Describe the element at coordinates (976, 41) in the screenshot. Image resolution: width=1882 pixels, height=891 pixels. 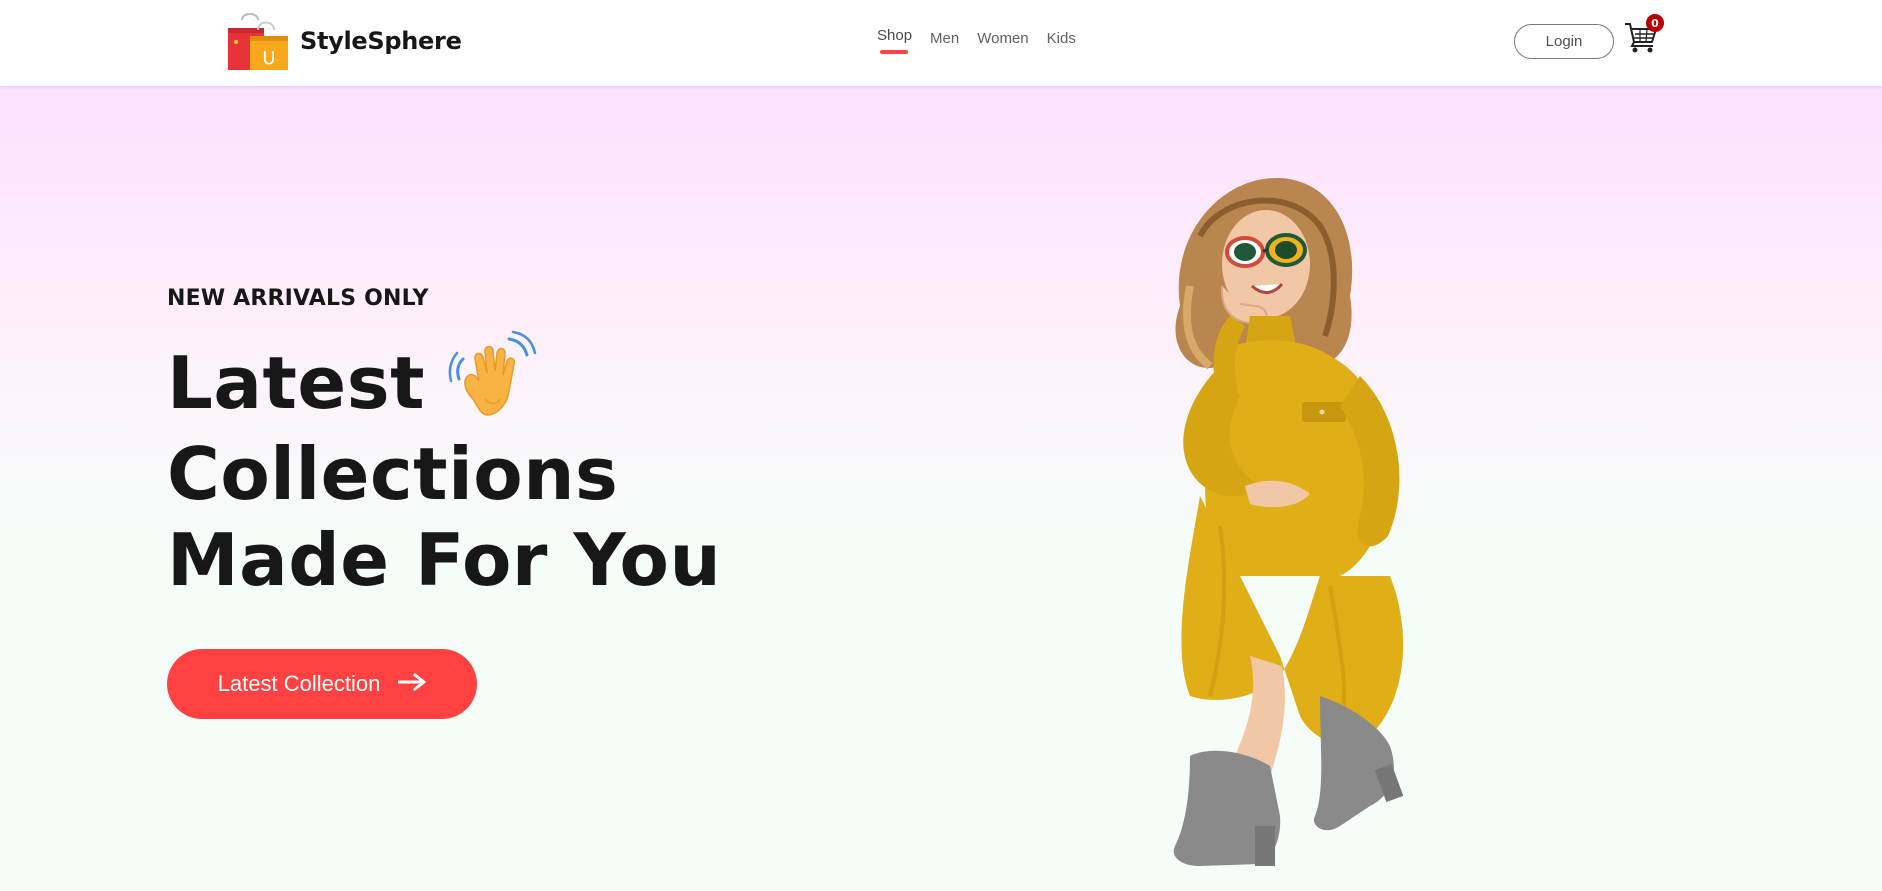
I see `main-nav: Shop Men Women Kids` at that location.